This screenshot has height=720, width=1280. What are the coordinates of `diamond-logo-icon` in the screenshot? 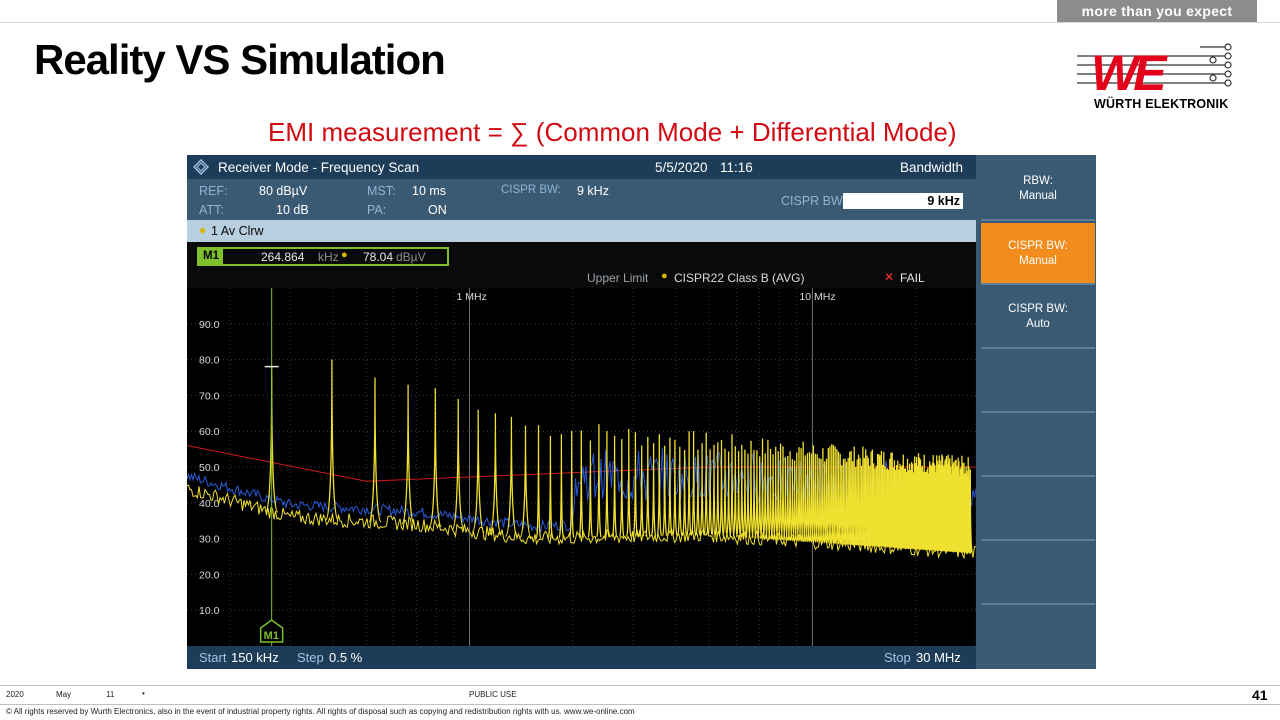 It's located at (201, 167).